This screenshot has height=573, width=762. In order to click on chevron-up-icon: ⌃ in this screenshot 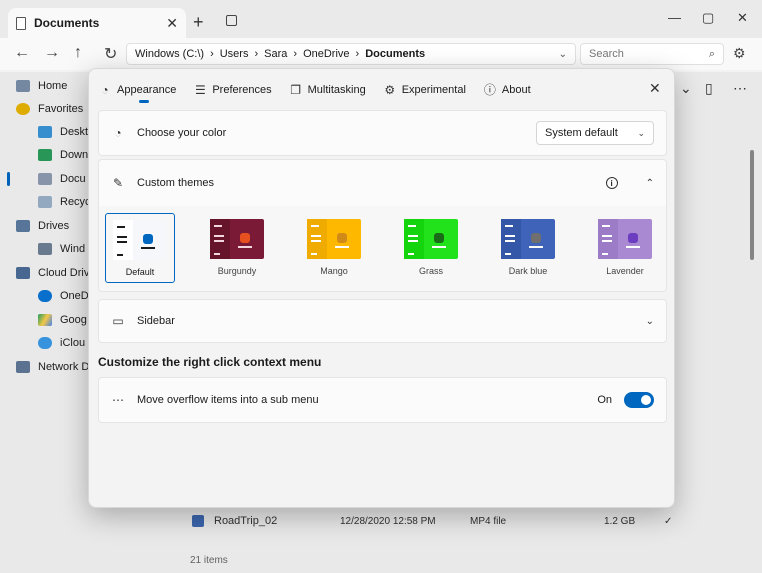, I will do `click(650, 183)`.